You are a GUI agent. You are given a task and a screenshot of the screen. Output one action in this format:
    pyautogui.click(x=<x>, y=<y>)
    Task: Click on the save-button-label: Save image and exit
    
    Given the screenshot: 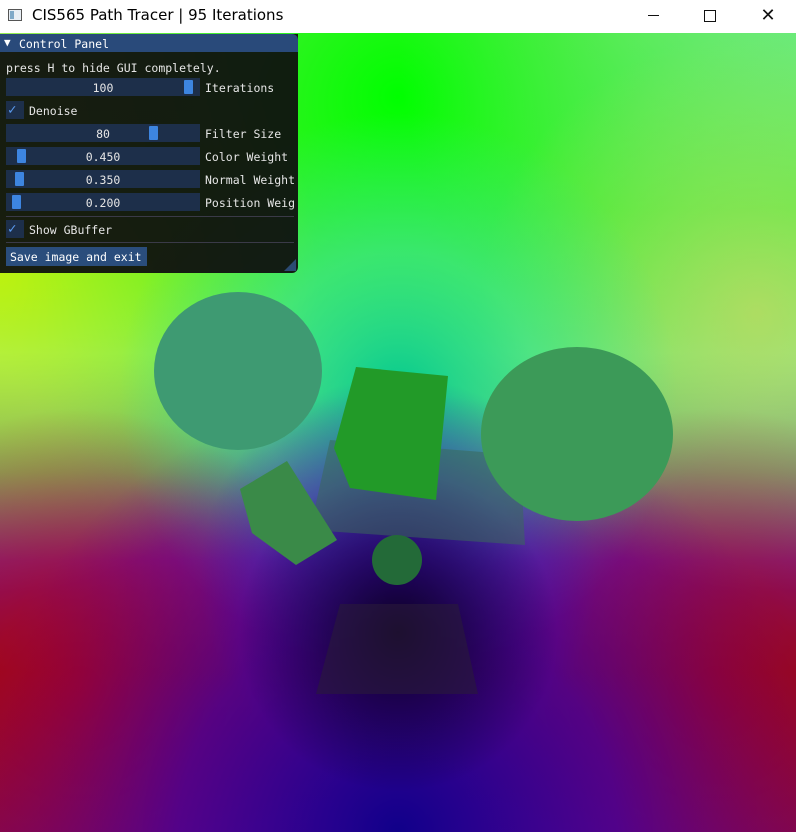 What is the action you would take?
    pyautogui.click(x=76, y=257)
    